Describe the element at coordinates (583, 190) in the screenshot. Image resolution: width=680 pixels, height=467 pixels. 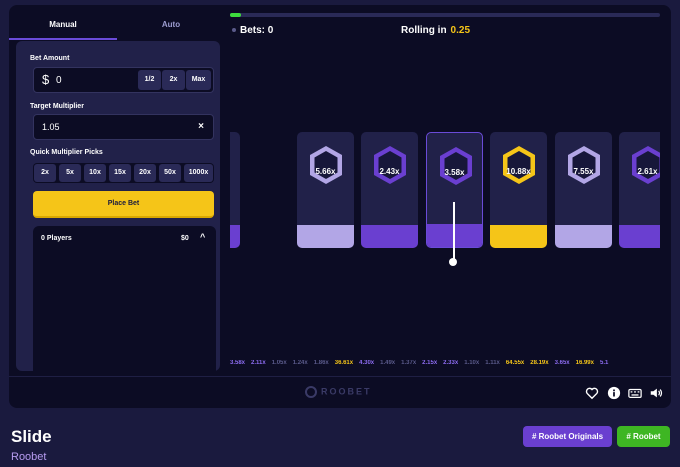
I see `multiplier-card: 7.55x` at that location.